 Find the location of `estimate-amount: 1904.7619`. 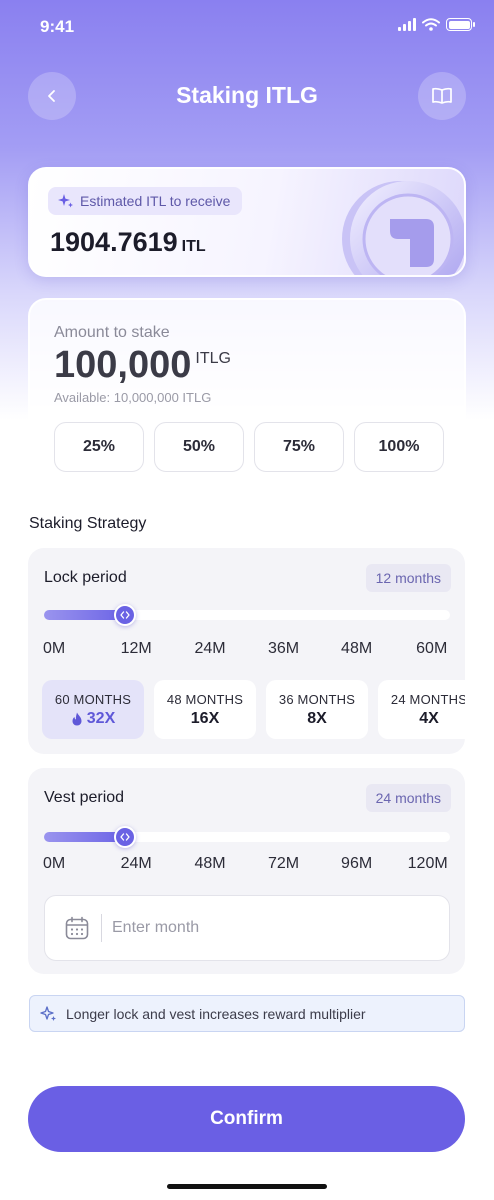

estimate-amount: 1904.7619 is located at coordinates (114, 242).